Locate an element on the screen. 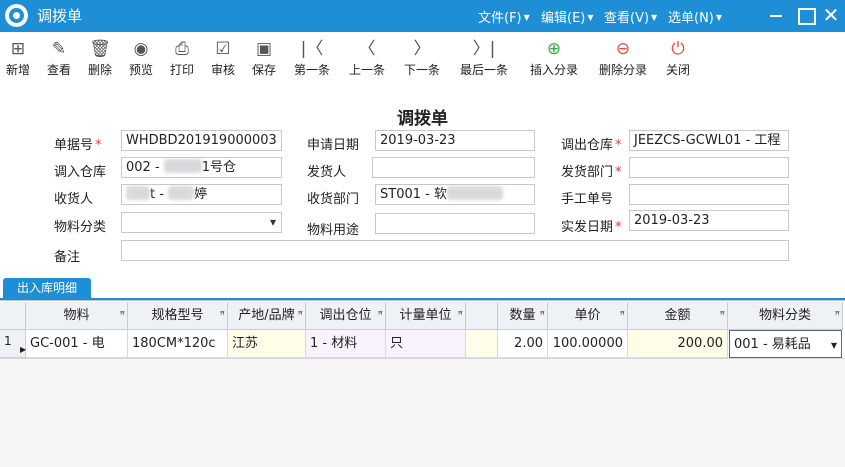 The image size is (845, 467). apply-date-label: 申请日期 is located at coordinates (333, 145).